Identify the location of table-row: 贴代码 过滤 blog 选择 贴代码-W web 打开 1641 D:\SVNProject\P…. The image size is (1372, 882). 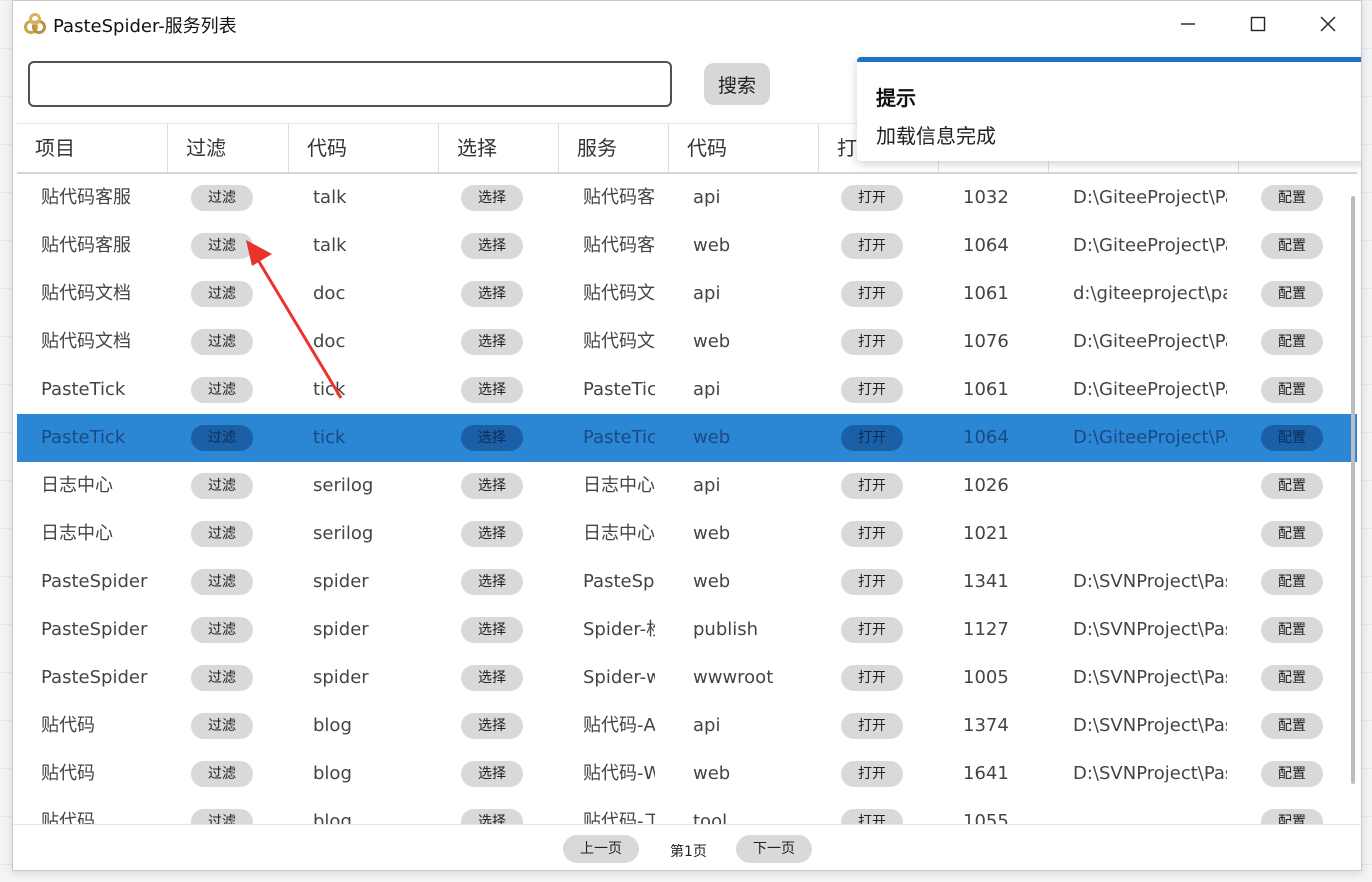
(687, 774).